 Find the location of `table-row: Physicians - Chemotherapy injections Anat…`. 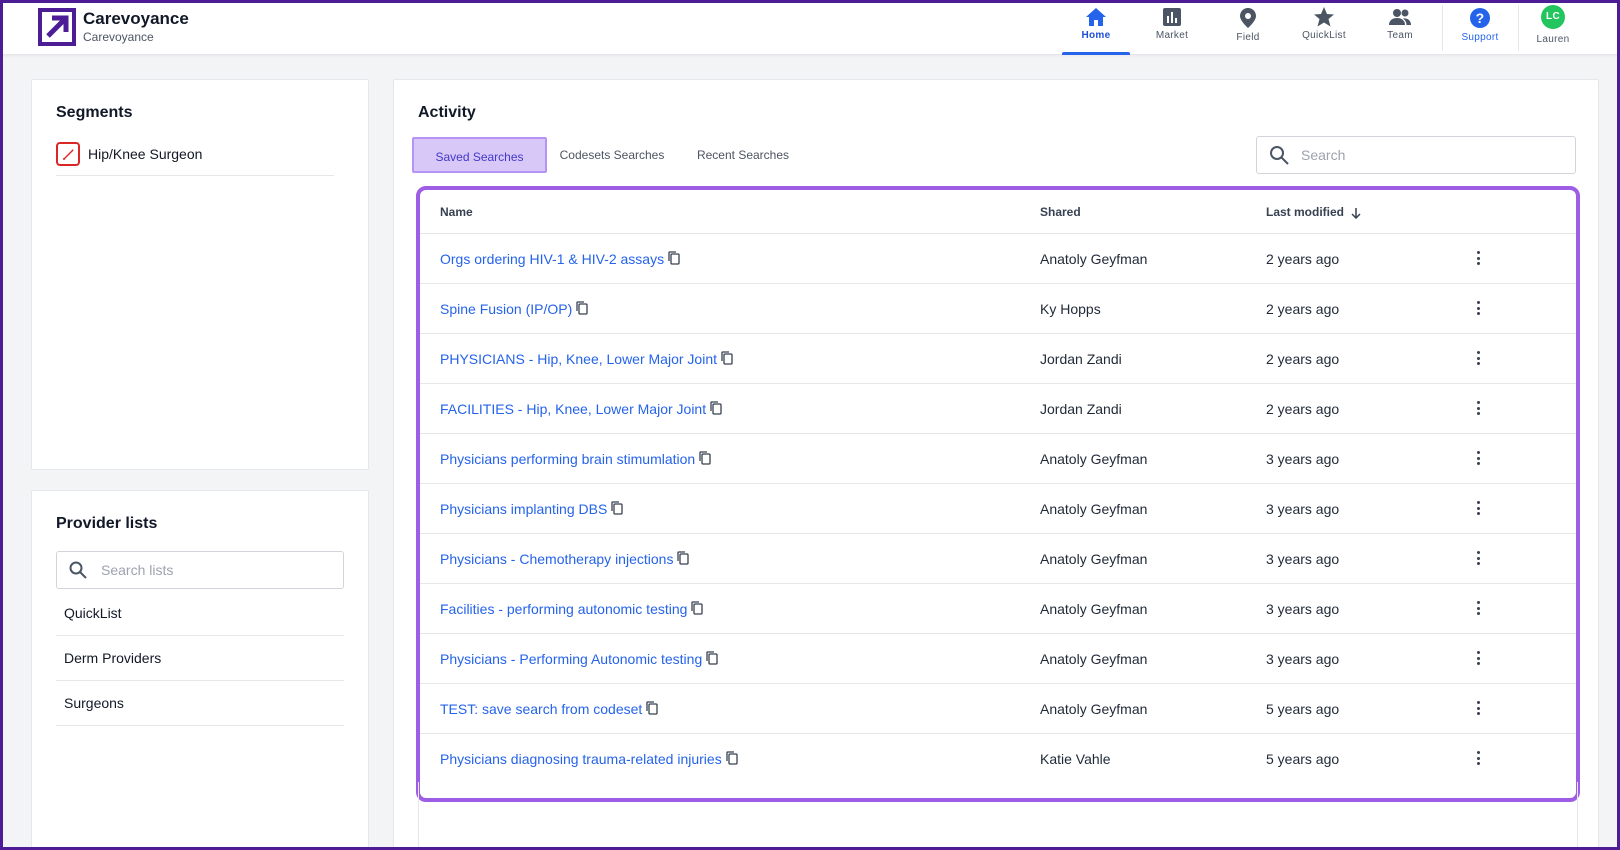

table-row: Physicians - Chemotherapy injections Anat… is located at coordinates (998, 559).